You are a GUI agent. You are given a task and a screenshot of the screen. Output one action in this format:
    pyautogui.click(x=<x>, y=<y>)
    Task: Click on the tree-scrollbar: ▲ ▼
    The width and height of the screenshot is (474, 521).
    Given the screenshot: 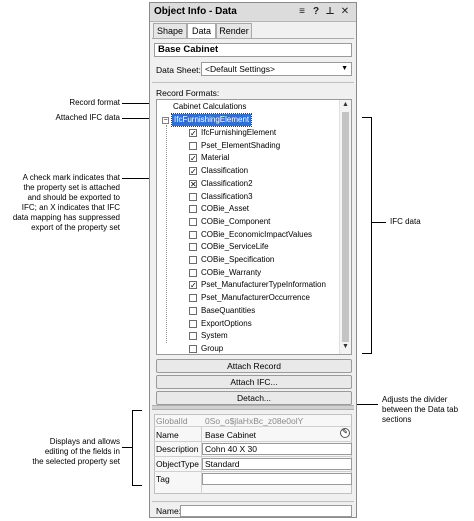 What is the action you would take?
    pyautogui.click(x=345, y=227)
    